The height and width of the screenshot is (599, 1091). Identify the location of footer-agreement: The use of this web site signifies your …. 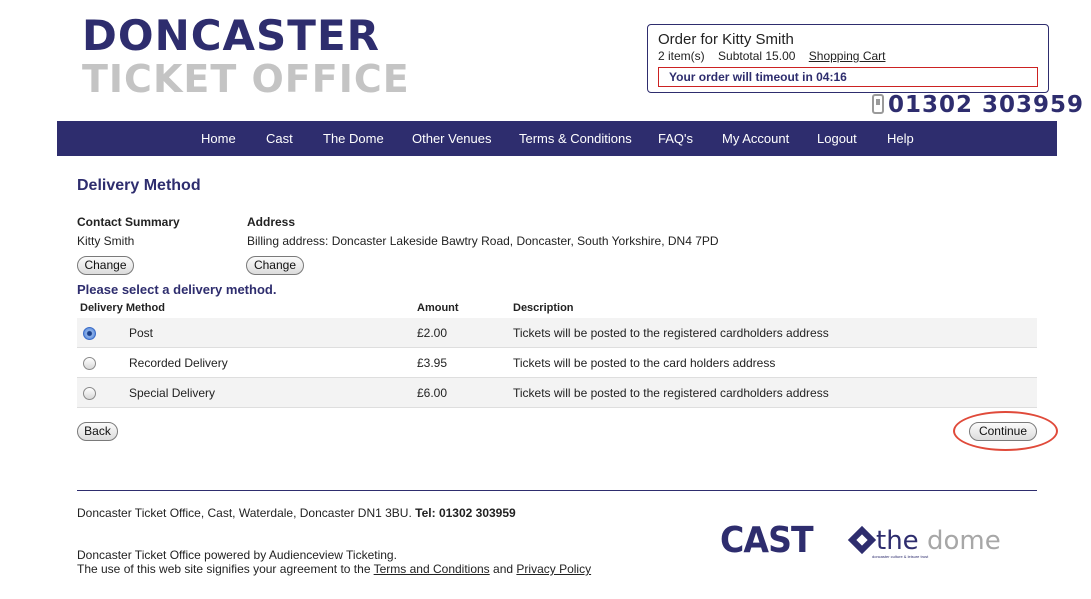
(334, 569).